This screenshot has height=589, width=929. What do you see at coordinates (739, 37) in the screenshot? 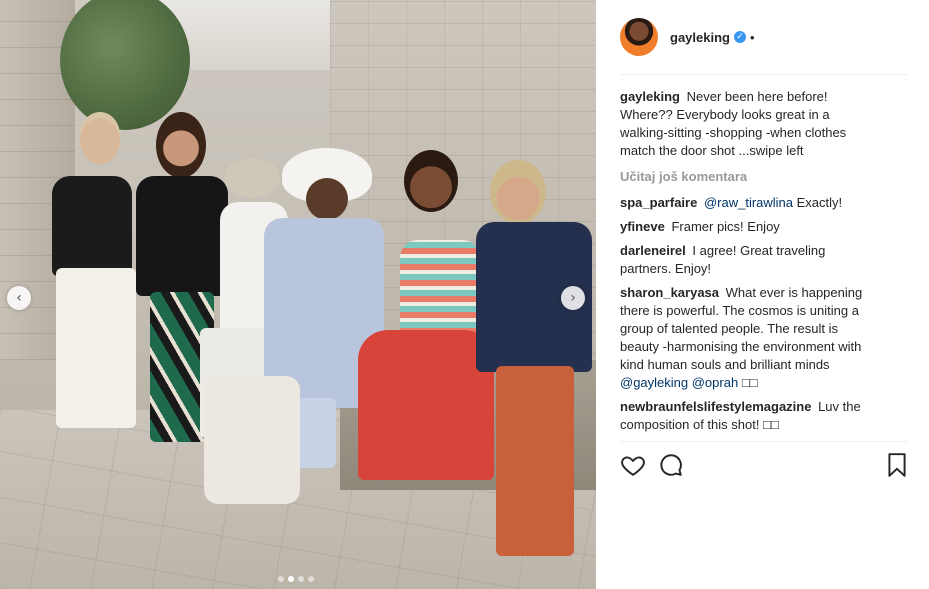
I see `verified-badge-icon: ✓` at bounding box center [739, 37].